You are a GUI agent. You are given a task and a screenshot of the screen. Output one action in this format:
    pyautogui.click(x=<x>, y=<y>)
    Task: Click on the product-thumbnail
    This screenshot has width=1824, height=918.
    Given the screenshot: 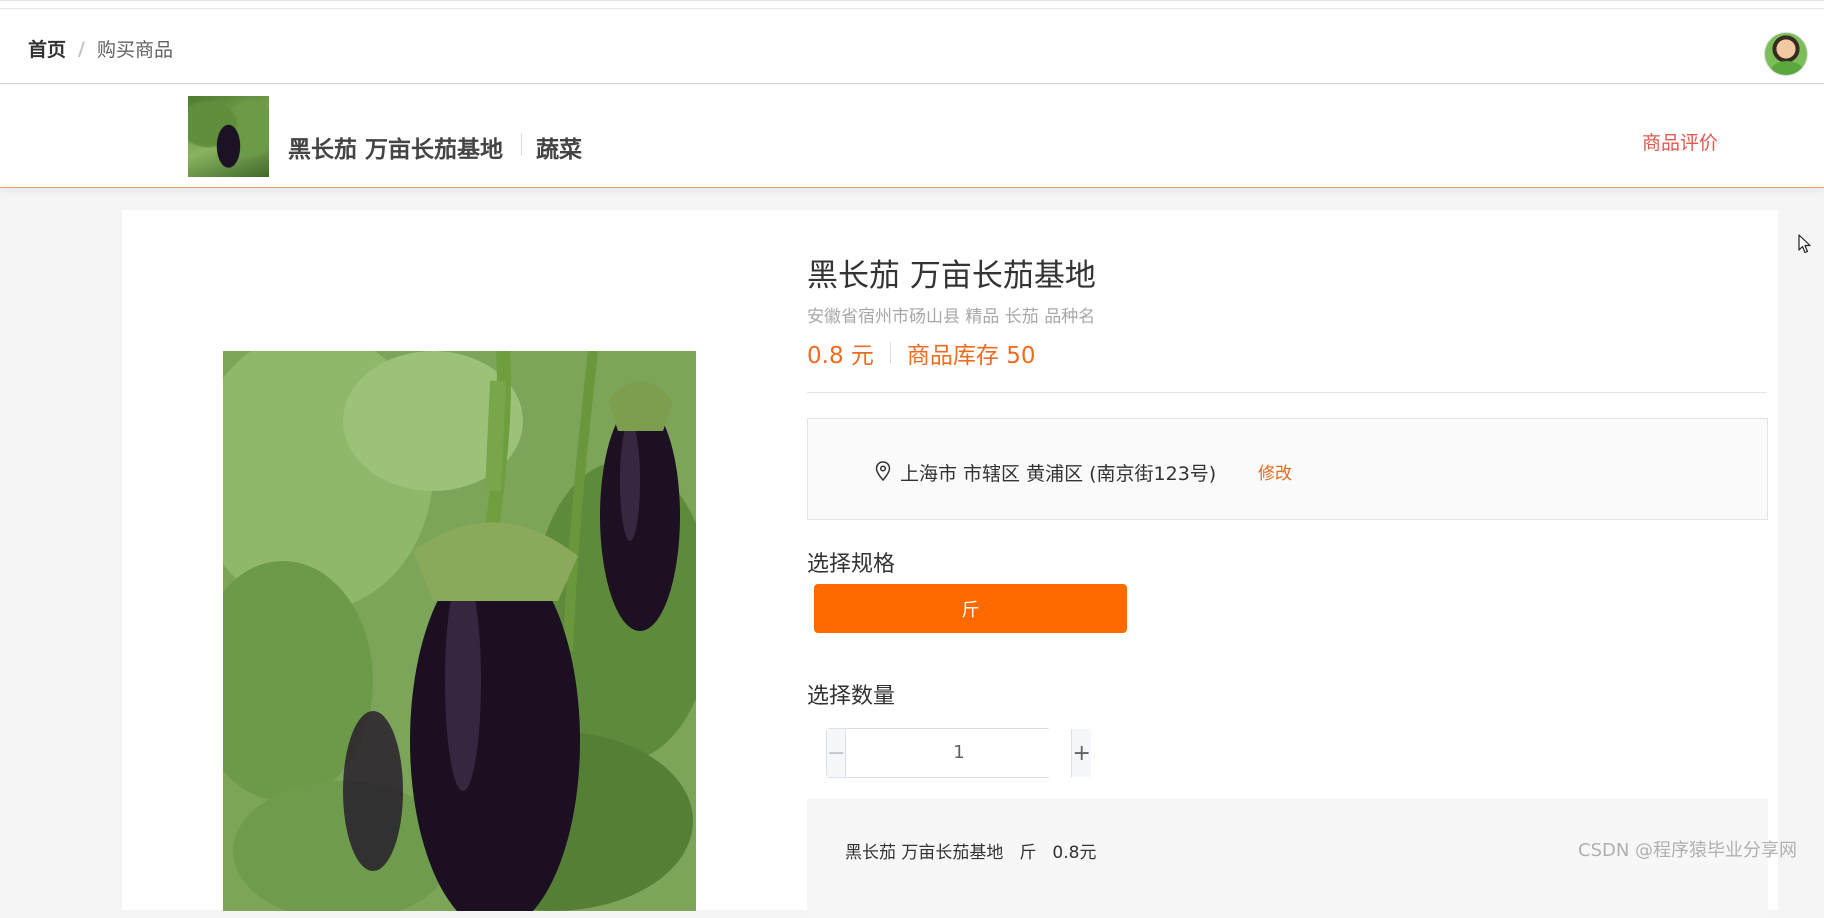 What is the action you would take?
    pyautogui.click(x=228, y=136)
    